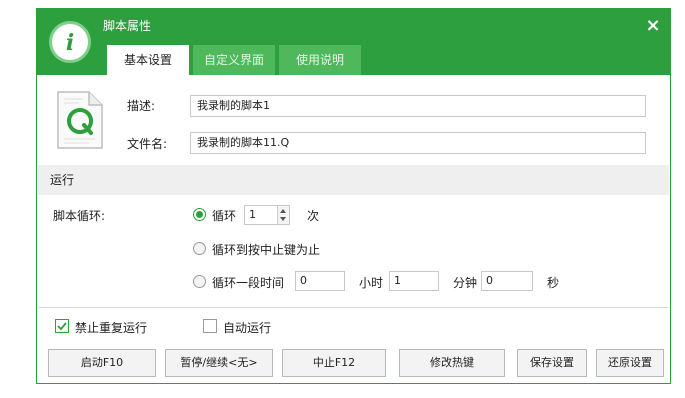 This screenshot has height=398, width=685. Describe the element at coordinates (552, 363) in the screenshot. I see `save-settings-button: 保存设置` at that location.